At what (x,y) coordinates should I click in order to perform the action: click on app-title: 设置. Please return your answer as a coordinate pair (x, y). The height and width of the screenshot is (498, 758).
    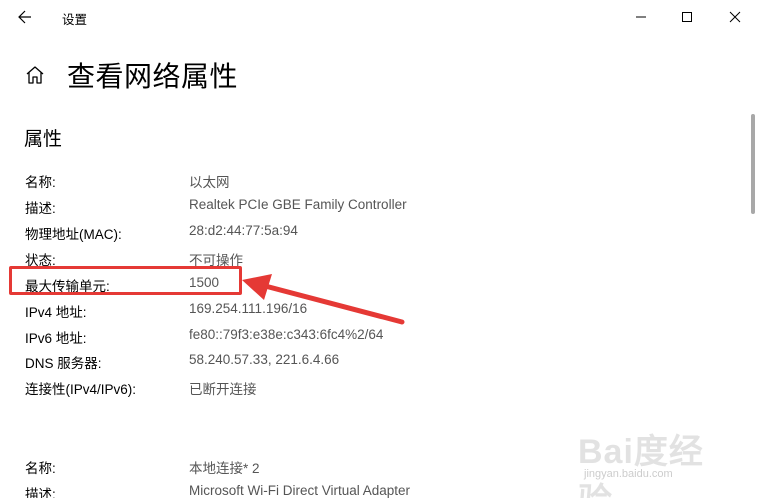
    Looking at the image, I should click on (75, 20).